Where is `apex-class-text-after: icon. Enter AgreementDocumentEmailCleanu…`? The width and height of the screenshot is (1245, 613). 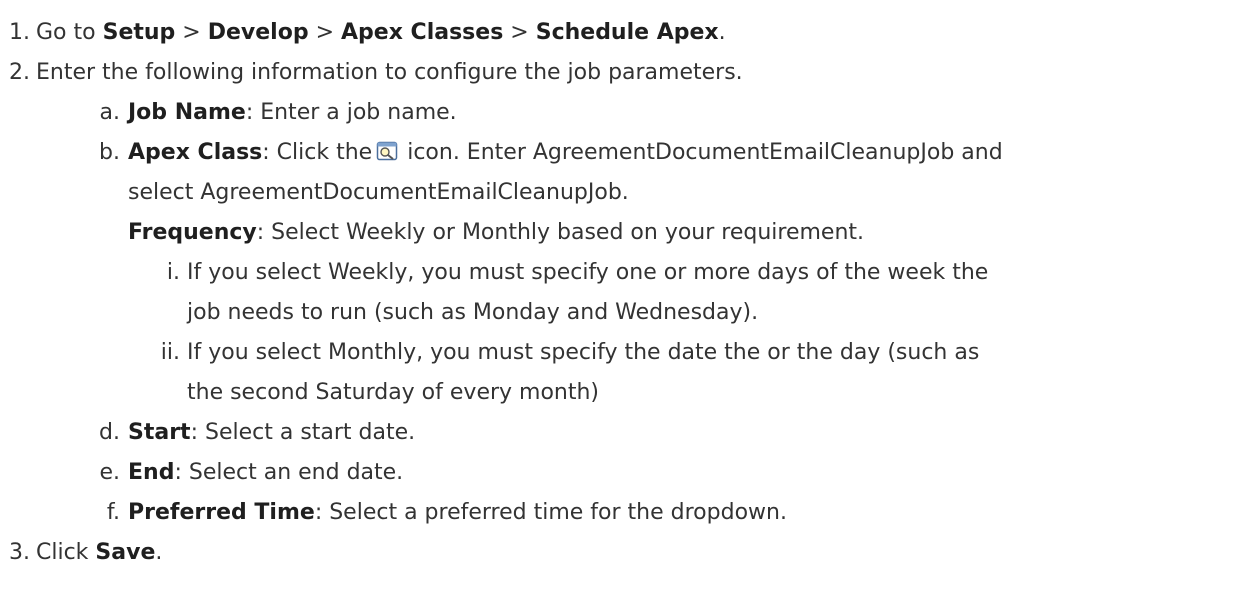 apex-class-text-after: icon. Enter AgreementDocumentEmailCleanu… is located at coordinates (701, 152).